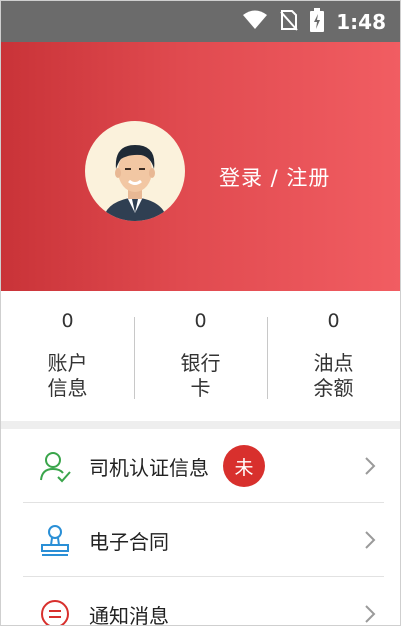 The height and width of the screenshot is (626, 401). What do you see at coordinates (361, 21) in the screenshot?
I see `status-time: 1:48` at bounding box center [361, 21].